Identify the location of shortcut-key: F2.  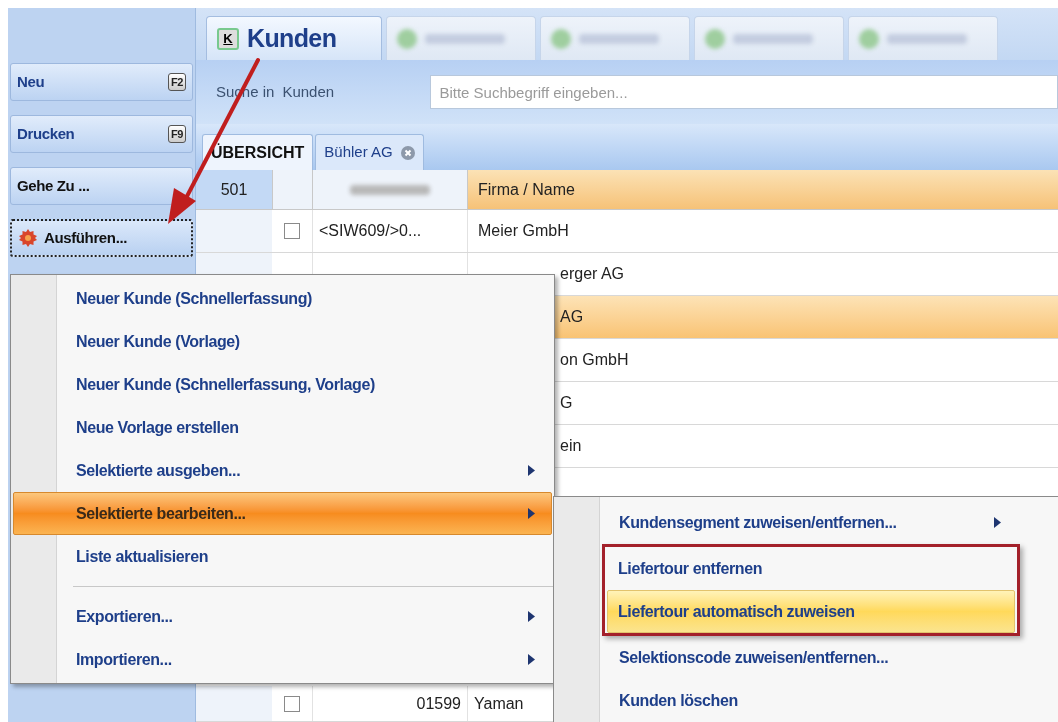
(176, 82).